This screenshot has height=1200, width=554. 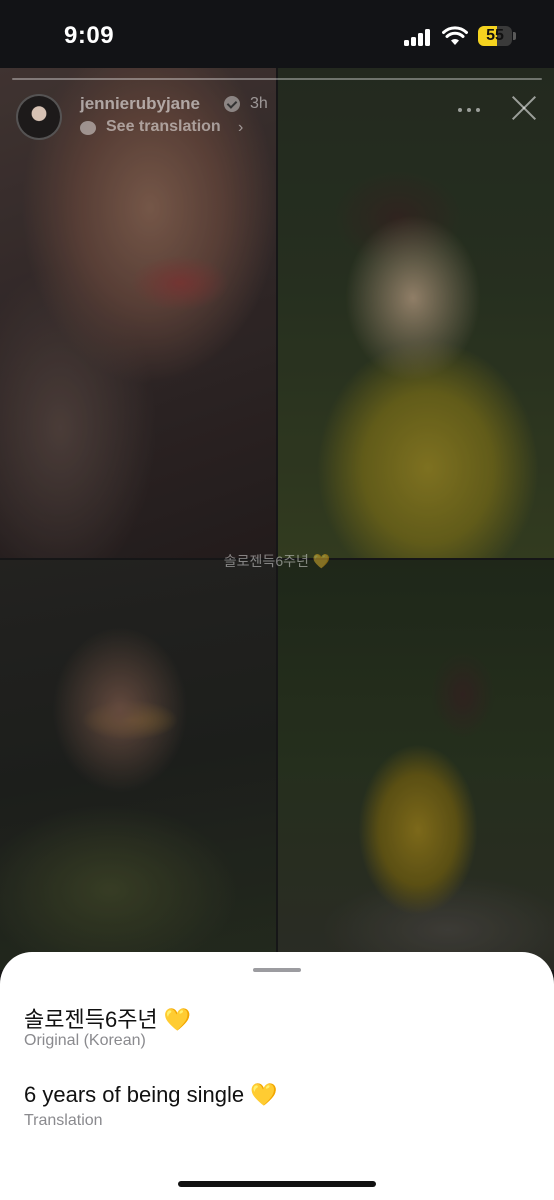 What do you see at coordinates (277, 120) in the screenshot?
I see `story-header: jennierubyjane 3h See translation ›` at bounding box center [277, 120].